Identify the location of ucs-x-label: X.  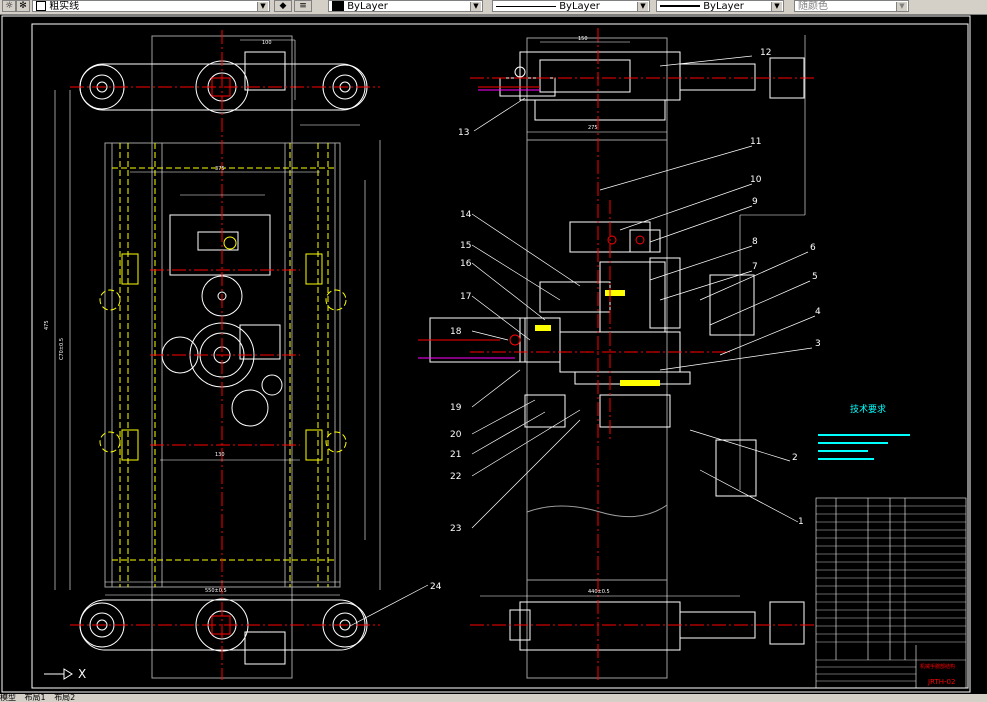
(82, 674).